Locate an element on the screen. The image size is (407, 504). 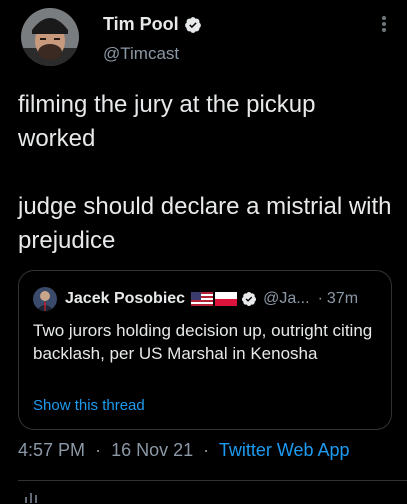
author-name: Tim Pool is located at coordinates (141, 24).